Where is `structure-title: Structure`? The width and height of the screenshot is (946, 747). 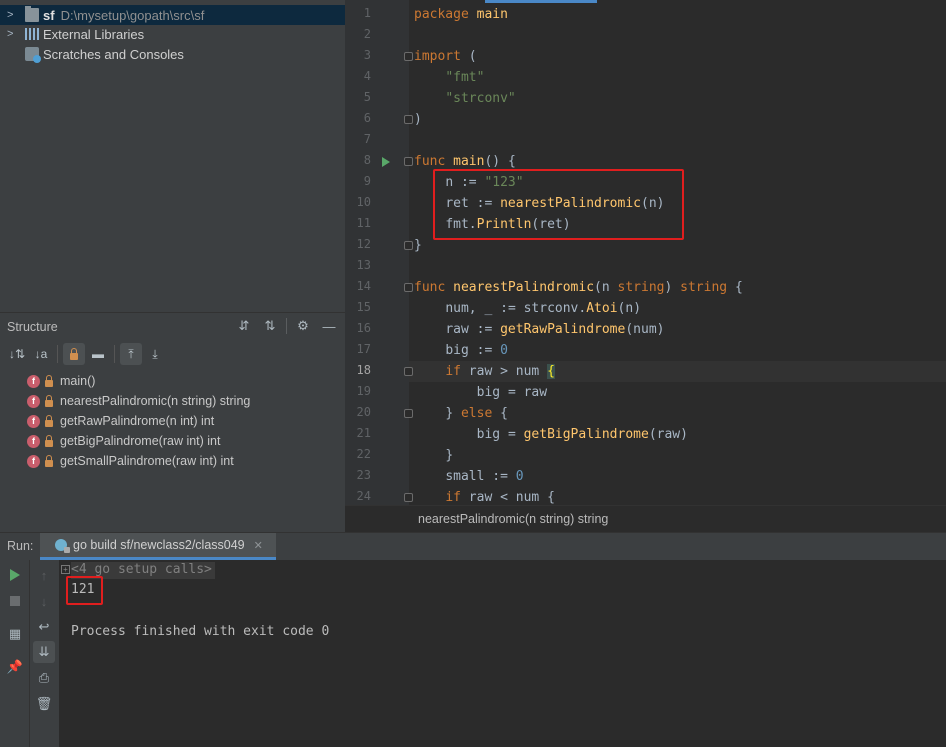
structure-title: Structure is located at coordinates (32, 326).